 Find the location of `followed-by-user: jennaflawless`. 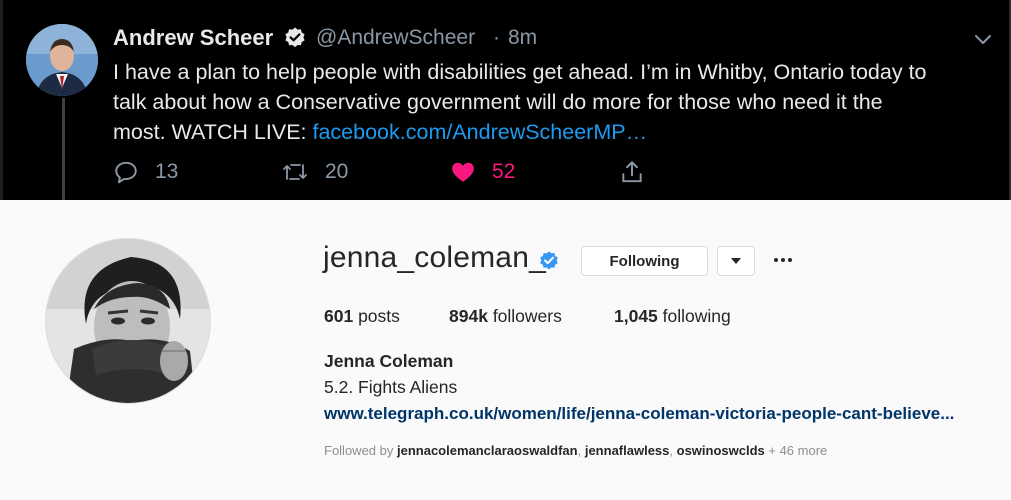

followed-by-user: jennaflawless is located at coordinates (627, 450).